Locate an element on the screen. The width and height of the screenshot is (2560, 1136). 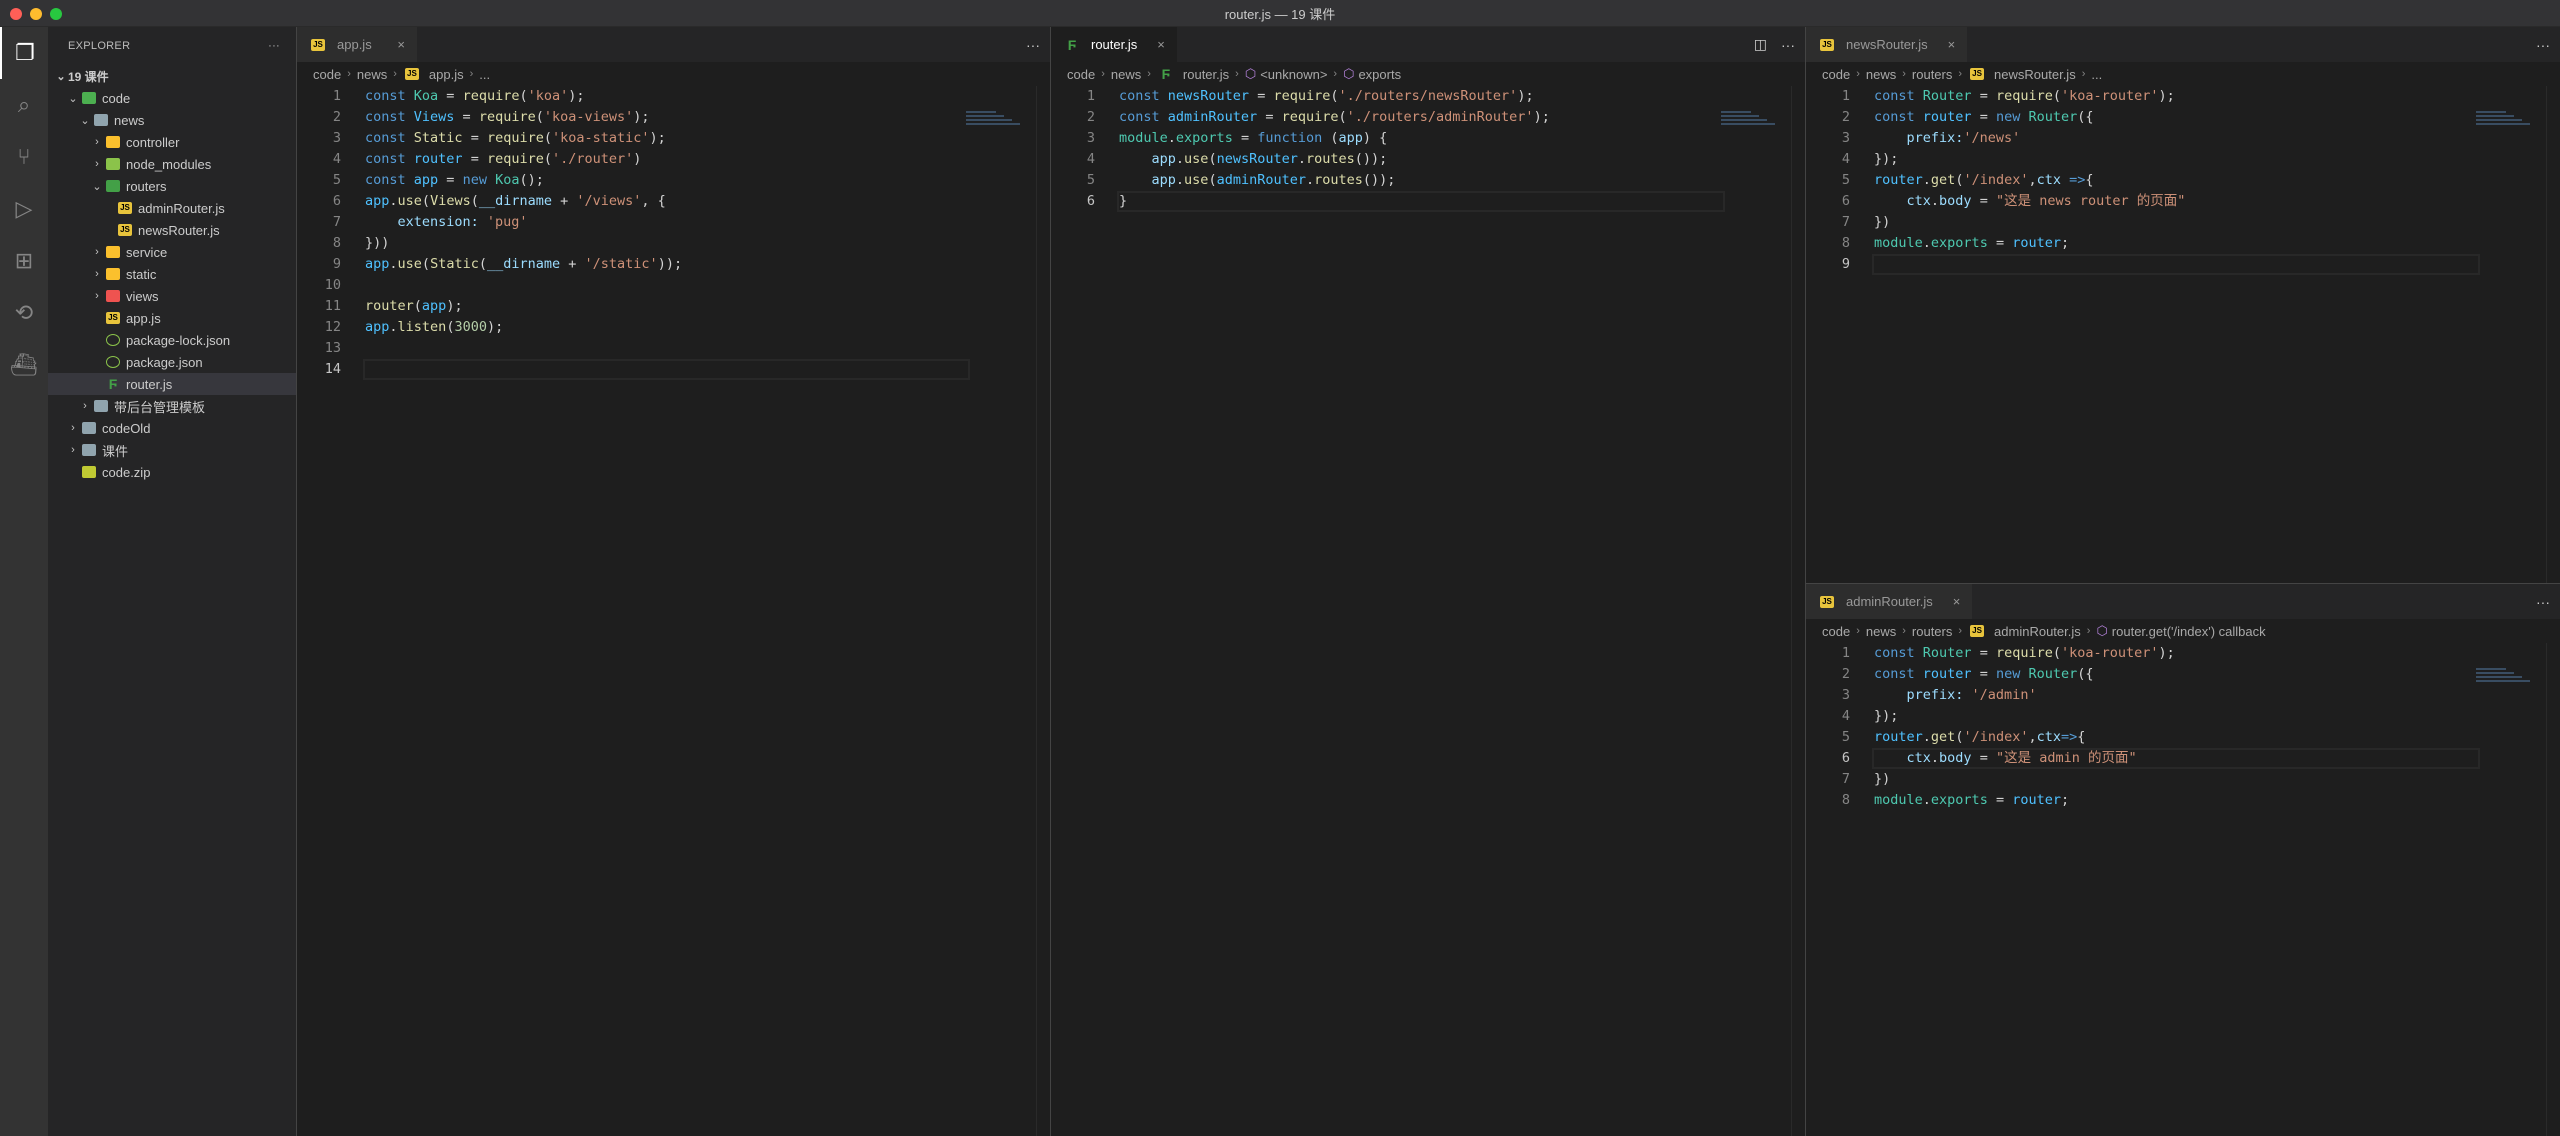
tree-item-label: app.js is located at coordinates (143, 318).